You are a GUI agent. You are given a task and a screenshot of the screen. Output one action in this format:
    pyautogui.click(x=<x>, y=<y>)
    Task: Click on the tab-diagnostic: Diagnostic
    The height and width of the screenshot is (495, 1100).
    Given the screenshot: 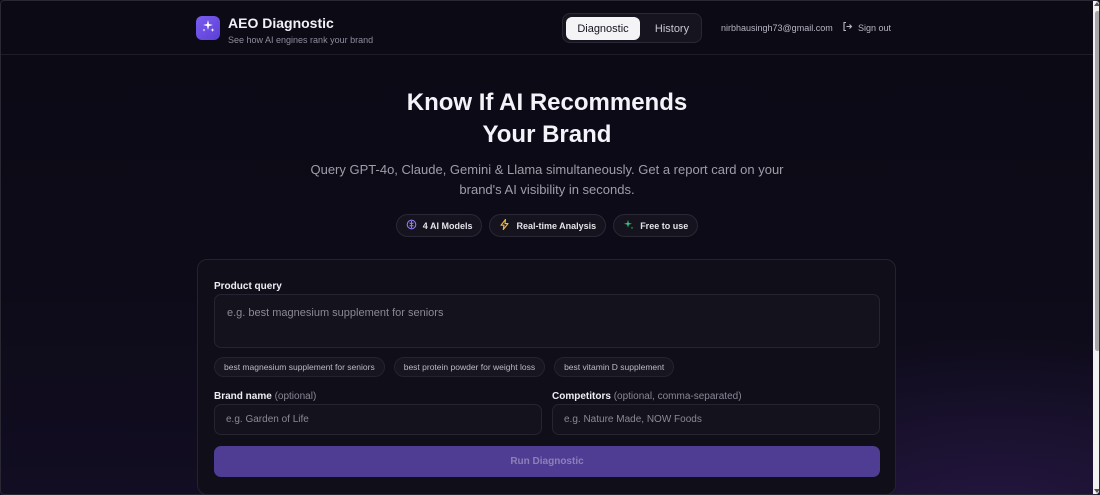 What is the action you would take?
    pyautogui.click(x=603, y=28)
    